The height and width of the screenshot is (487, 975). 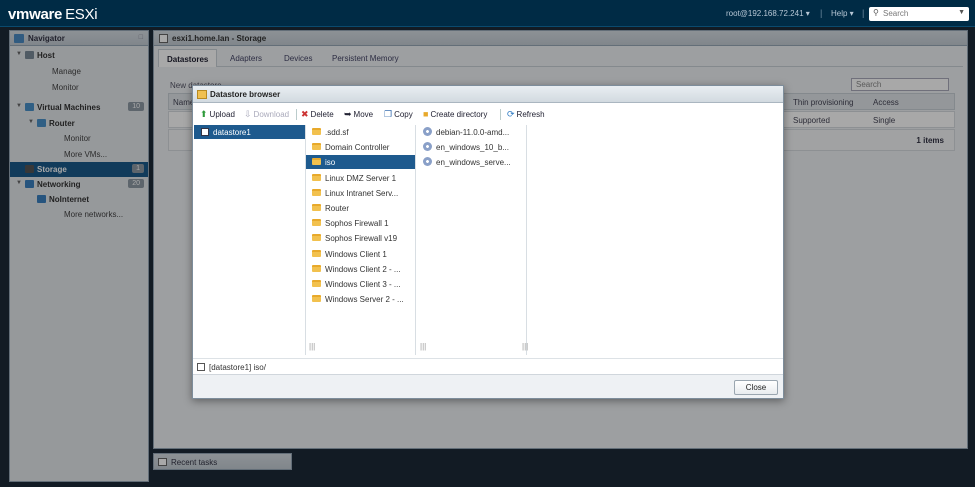 I want to click on user-menu: root@192.168.72.241 ▾, so click(x=768, y=13).